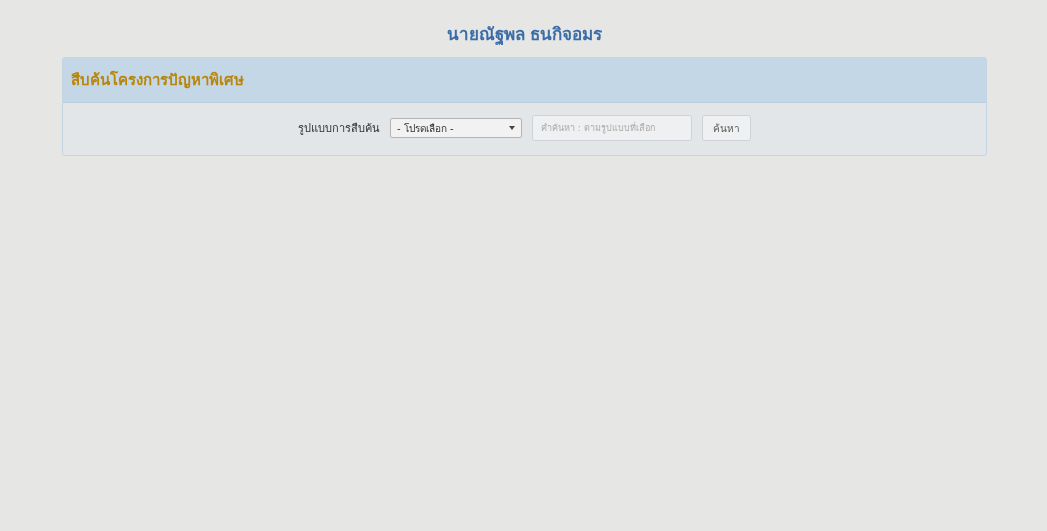  What do you see at coordinates (339, 129) in the screenshot?
I see `search-type-label: รูปแบบการสืบค้น` at bounding box center [339, 129].